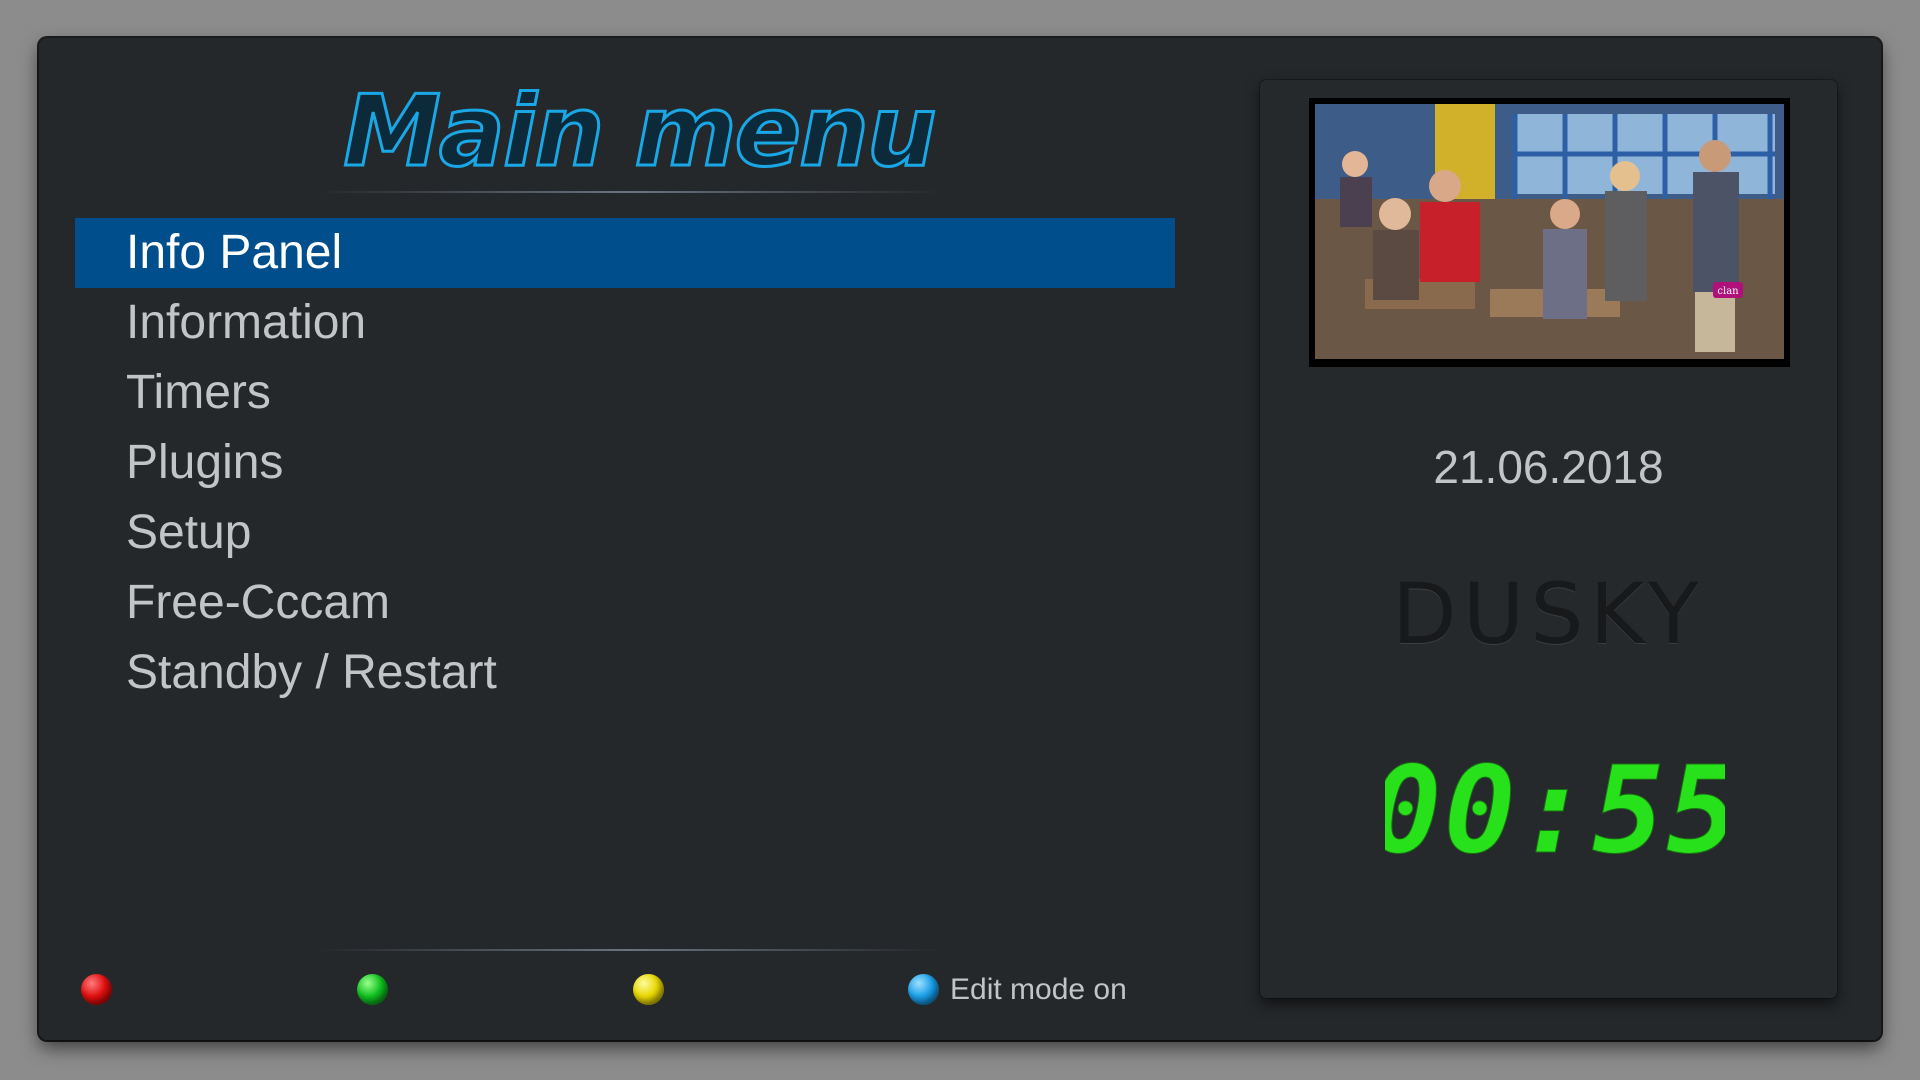 The height and width of the screenshot is (1080, 1920). I want to click on menu-item-label: Timers, so click(198, 392).